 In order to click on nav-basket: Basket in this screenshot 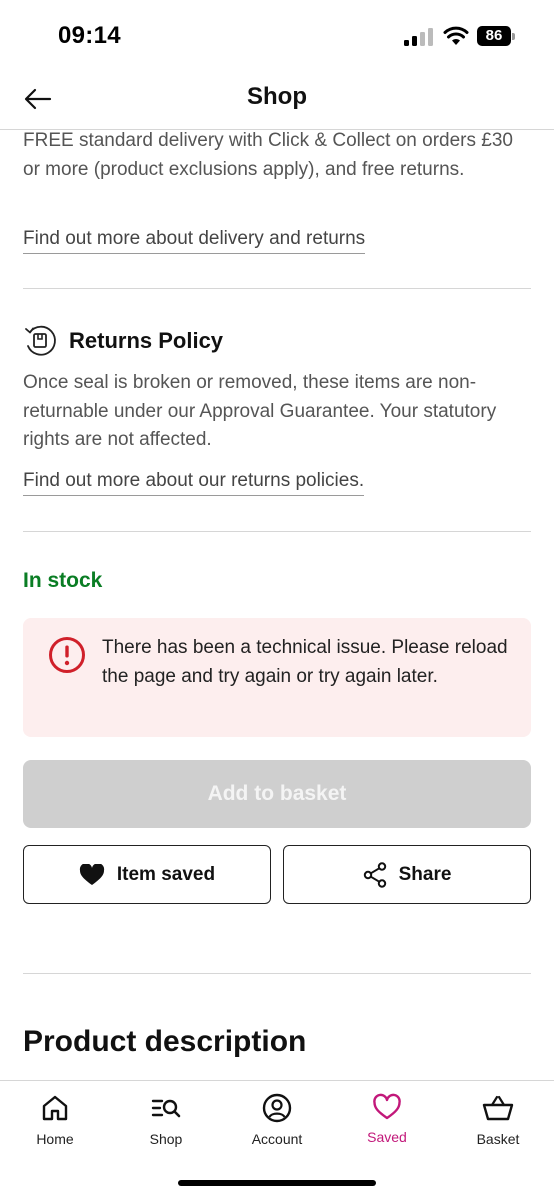, I will do `click(498, 1124)`.